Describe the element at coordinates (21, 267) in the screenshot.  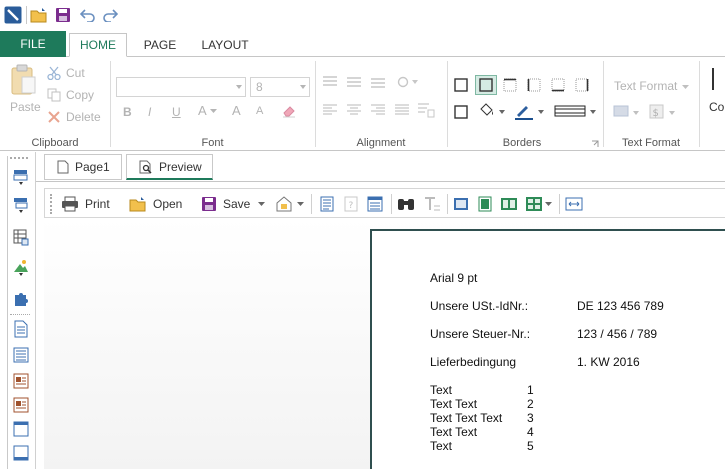
I see `insert-picture-icon` at that location.